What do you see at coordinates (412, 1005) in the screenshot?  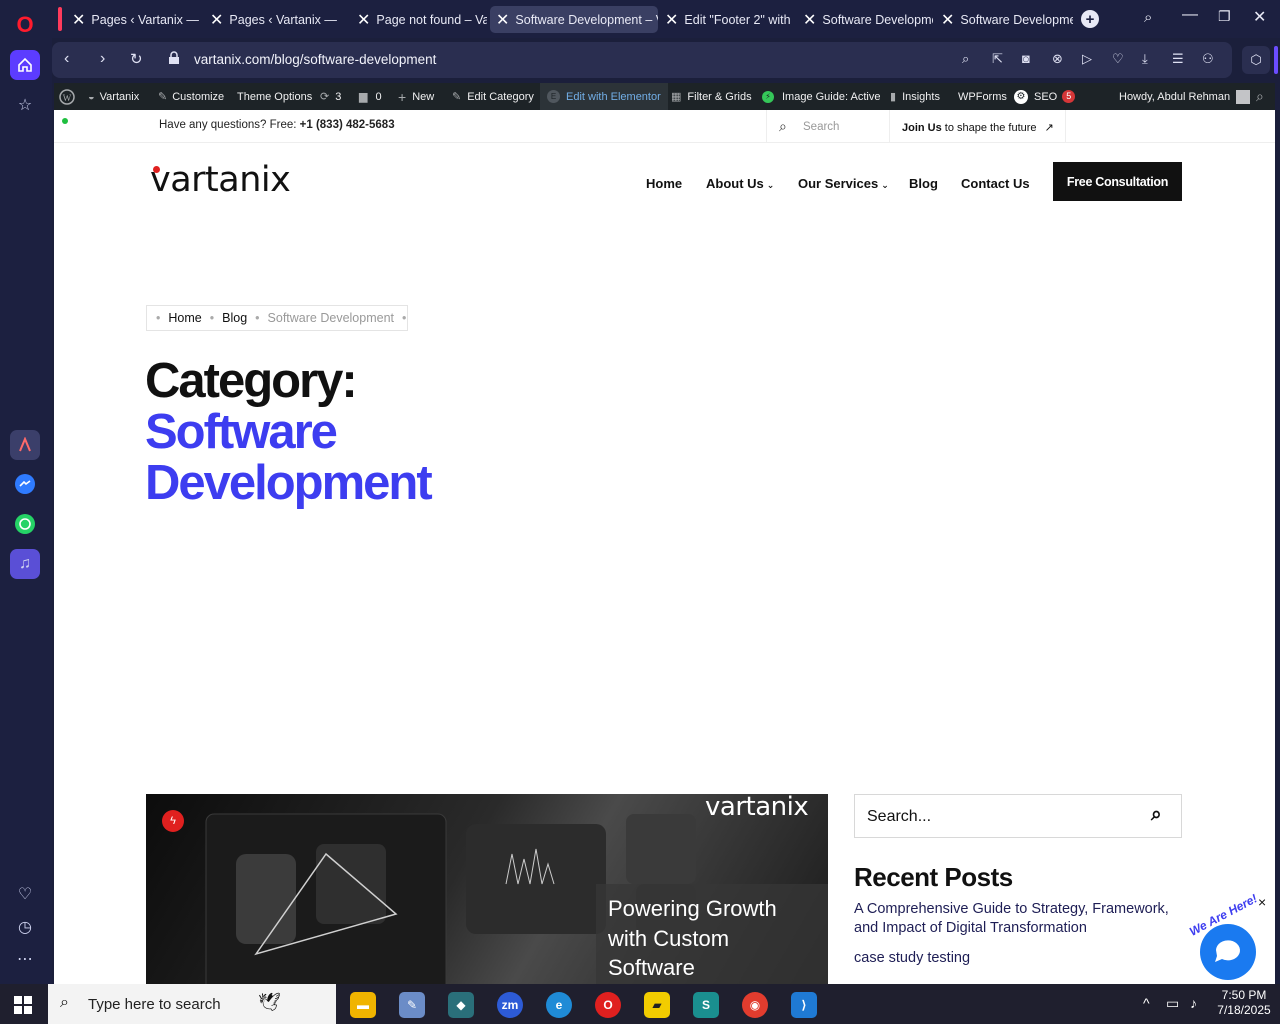 I see `paint-icon: ✎` at bounding box center [412, 1005].